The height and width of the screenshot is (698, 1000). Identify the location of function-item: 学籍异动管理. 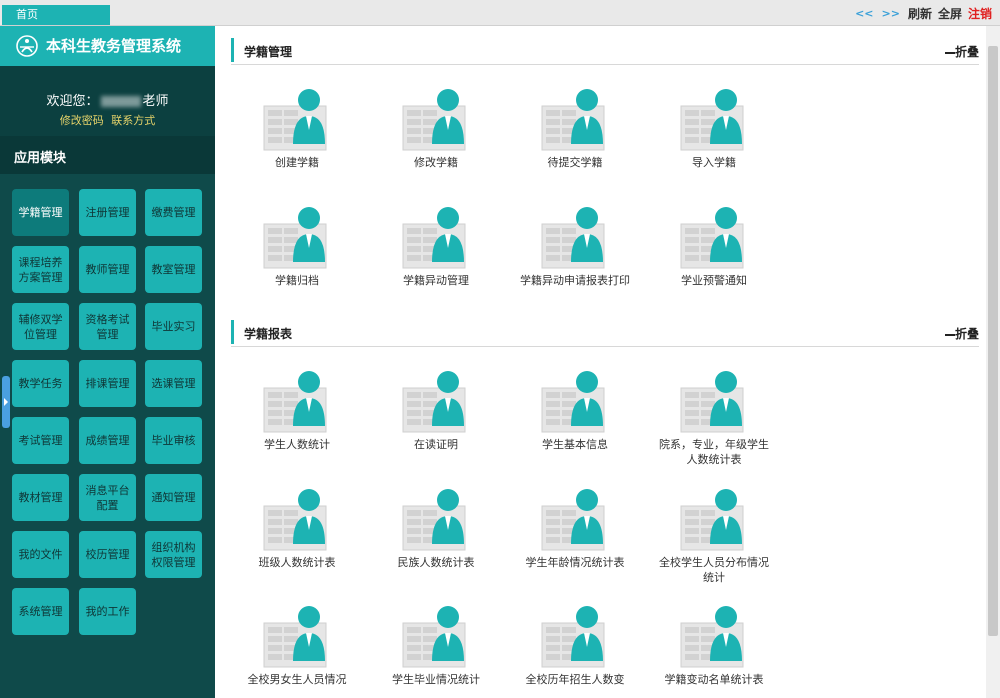
(436, 246).